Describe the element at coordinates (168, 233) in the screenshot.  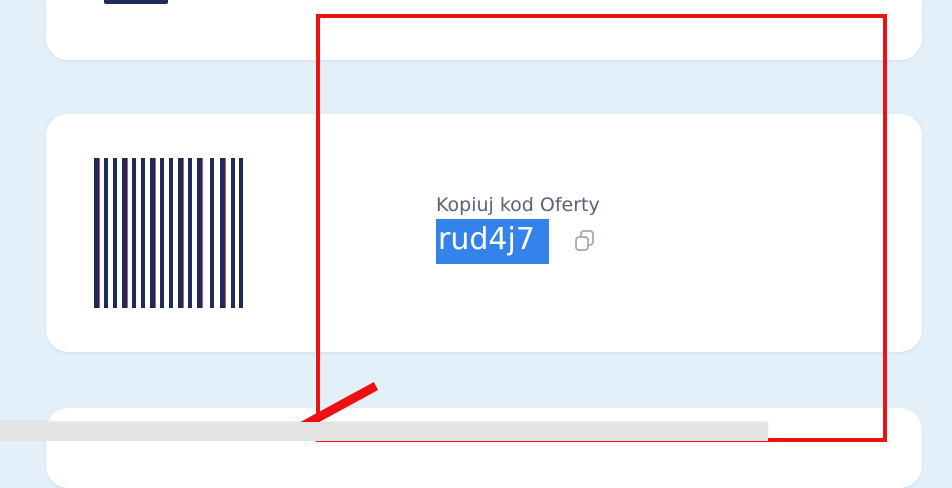
I see `barcode-icon` at that location.